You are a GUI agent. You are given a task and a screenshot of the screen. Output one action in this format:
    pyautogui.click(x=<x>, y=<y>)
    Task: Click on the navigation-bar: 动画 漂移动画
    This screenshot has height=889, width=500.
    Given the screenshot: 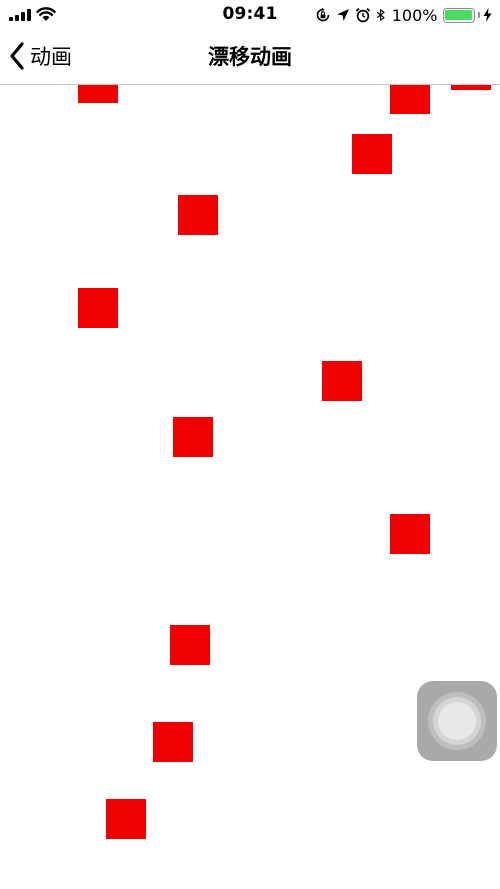 What is the action you would take?
    pyautogui.click(x=250, y=57)
    